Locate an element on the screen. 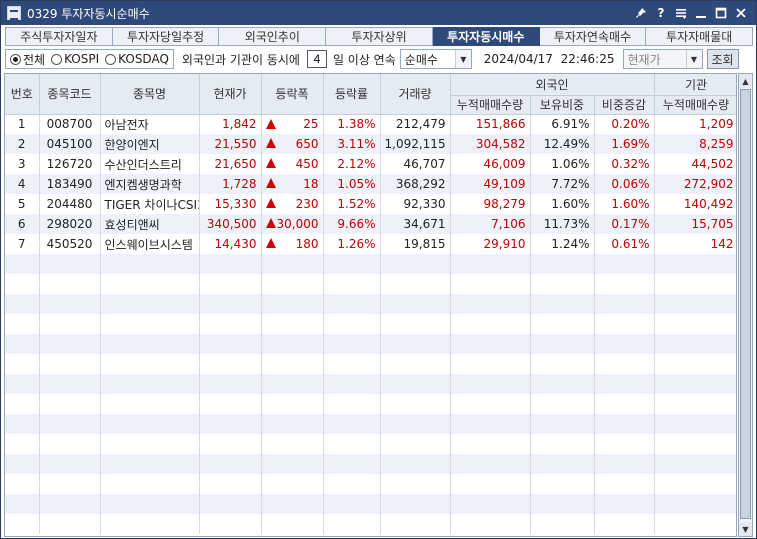  trade-type-select: 순매수 ▼ is located at coordinates (435, 59).